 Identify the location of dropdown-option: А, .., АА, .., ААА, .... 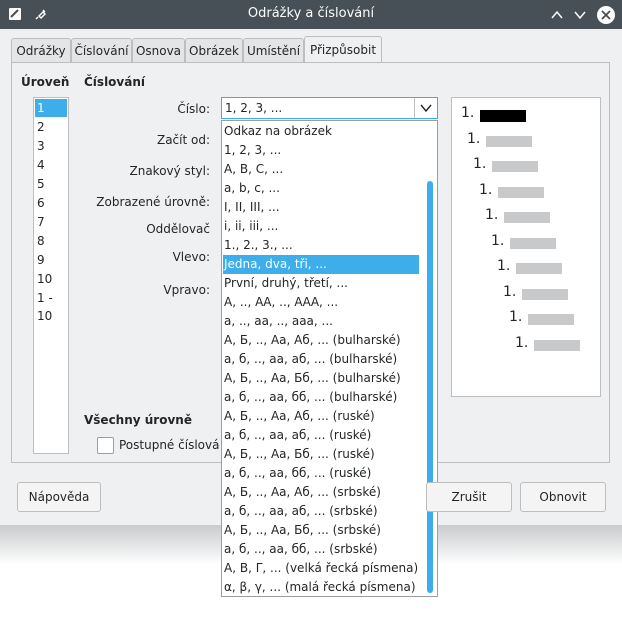
(321, 302).